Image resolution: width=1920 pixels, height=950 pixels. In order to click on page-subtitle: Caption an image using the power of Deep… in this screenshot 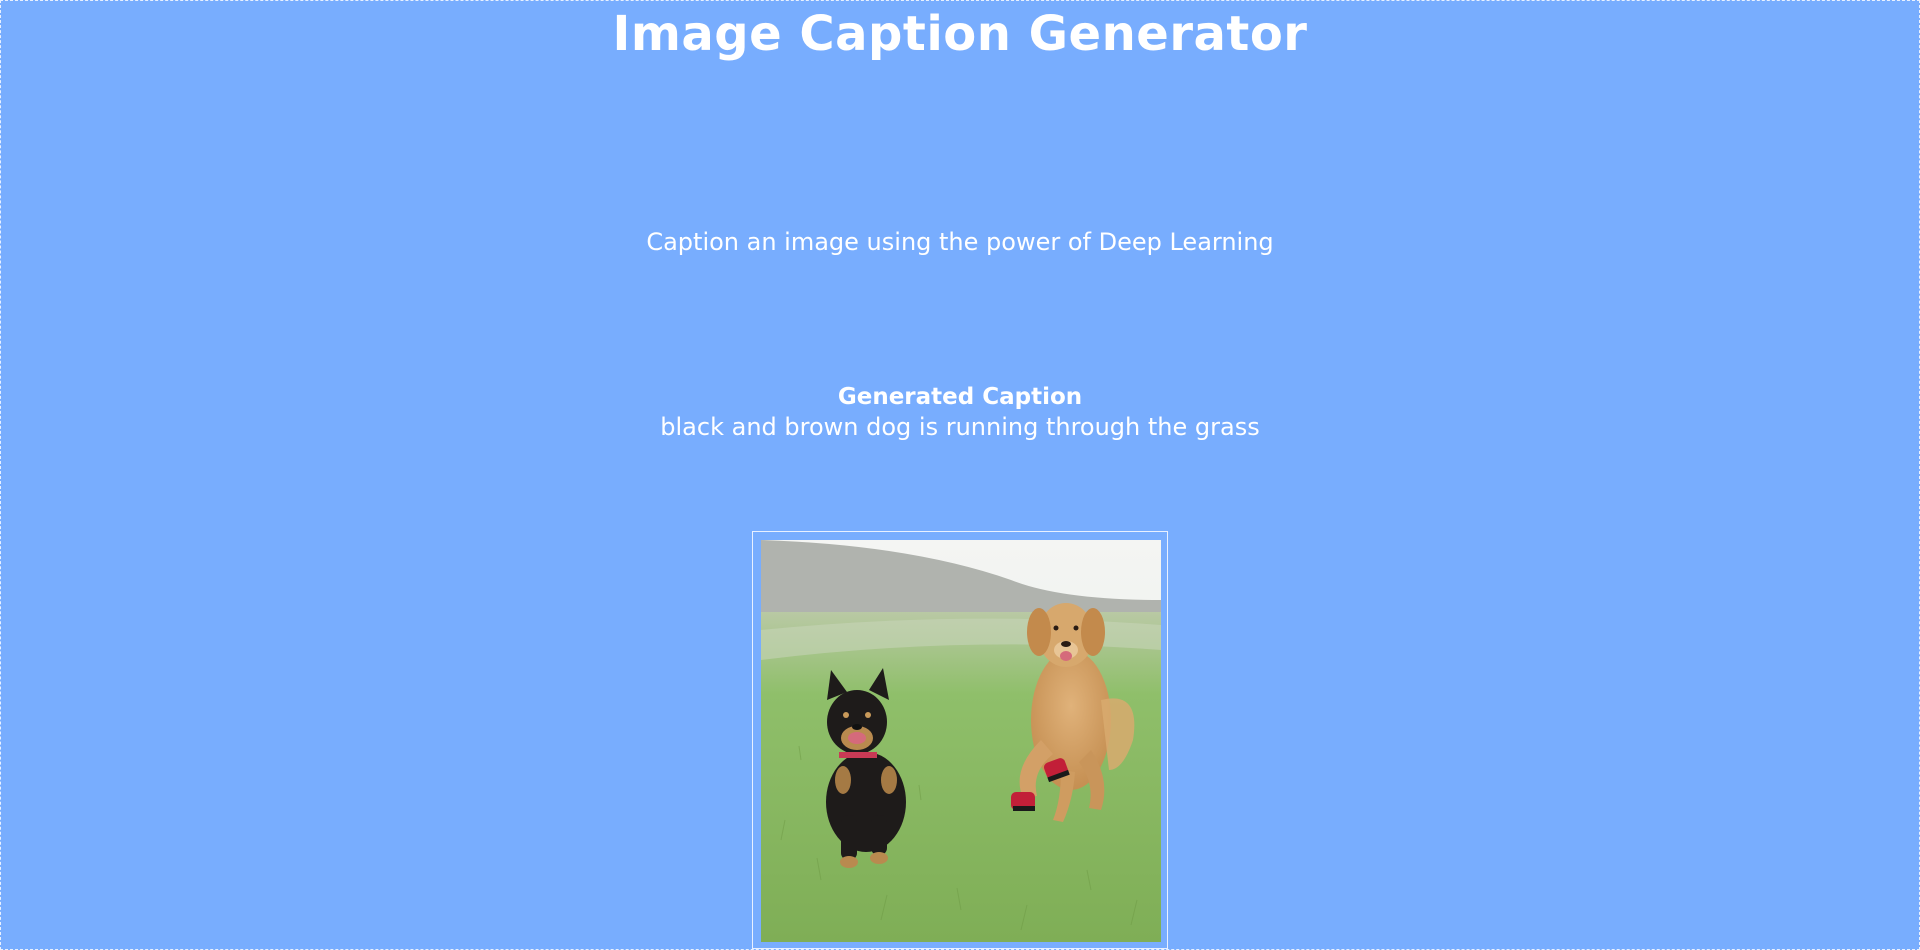, I will do `click(960, 242)`.